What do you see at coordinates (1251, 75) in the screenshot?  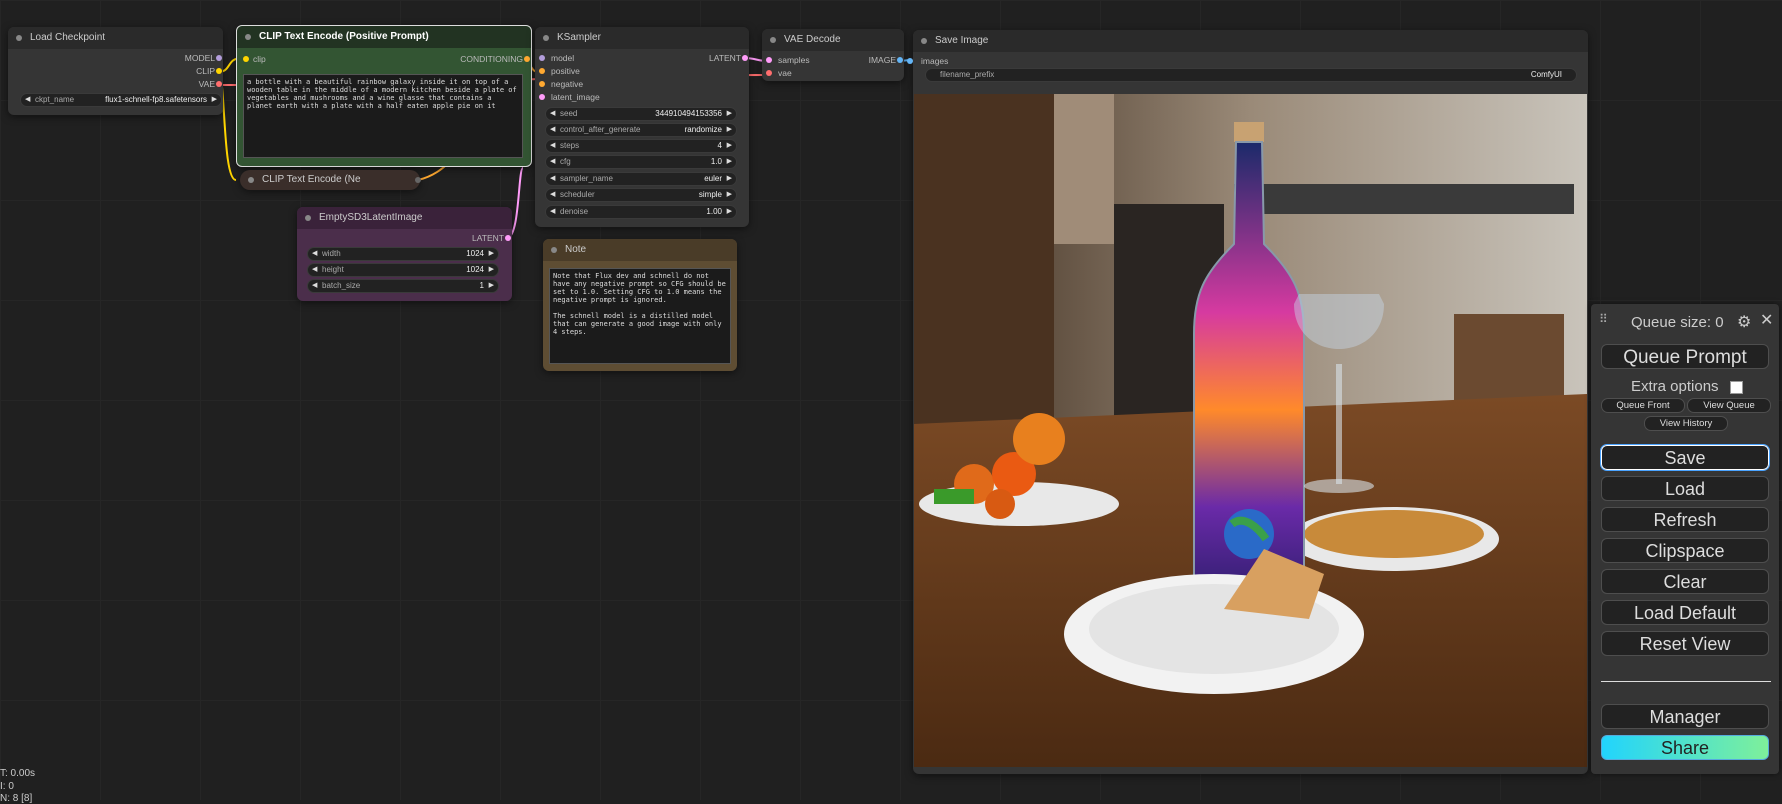 I see `filename-prefix-widget: filename_prefix ComfyUI` at bounding box center [1251, 75].